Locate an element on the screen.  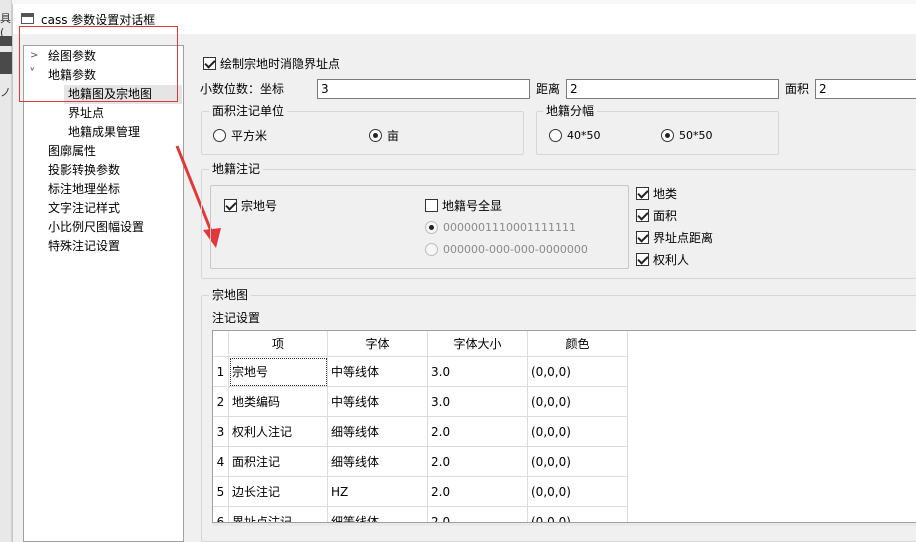
sheet-50x50-radio is located at coordinates (667, 135).